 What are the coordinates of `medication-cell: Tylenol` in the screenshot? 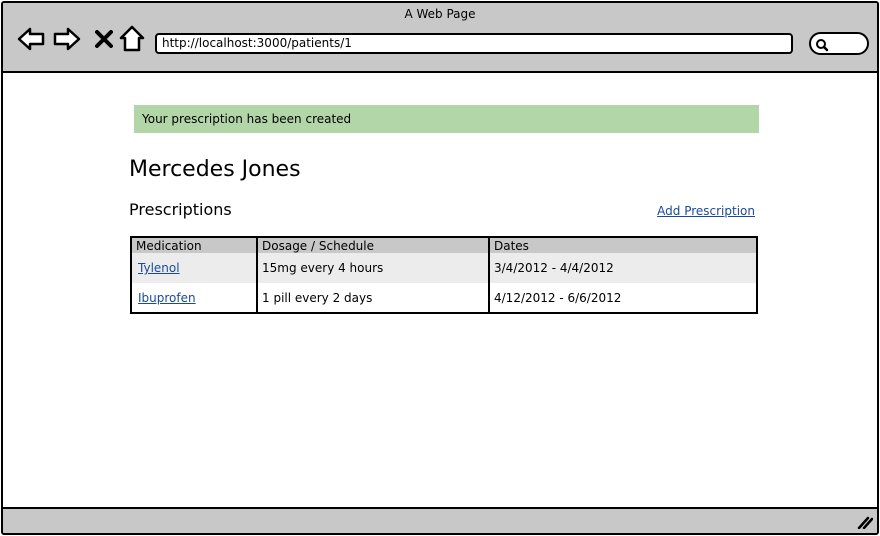 It's located at (194, 268).